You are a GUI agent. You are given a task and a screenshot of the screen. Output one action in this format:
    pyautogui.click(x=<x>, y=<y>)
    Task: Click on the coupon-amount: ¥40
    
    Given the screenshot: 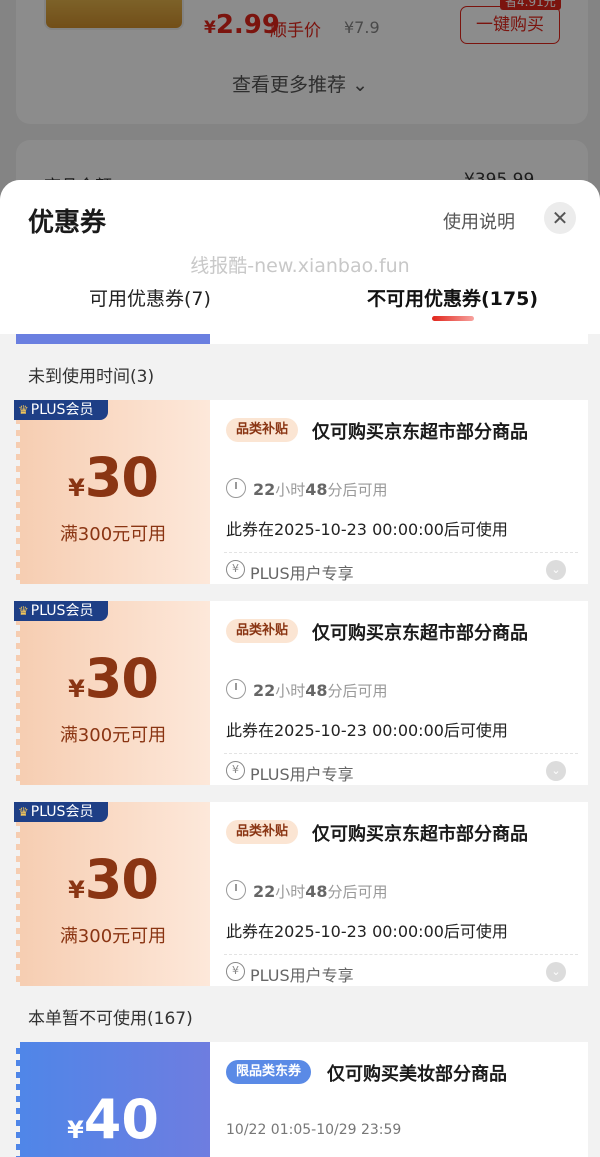 What is the action you would take?
    pyautogui.click(x=113, y=1119)
    